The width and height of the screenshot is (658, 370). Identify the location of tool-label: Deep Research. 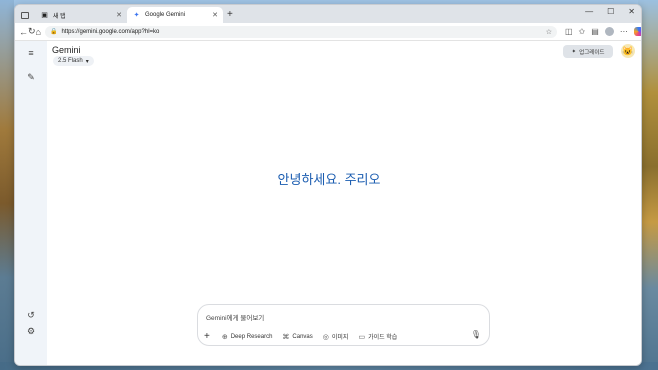
(251, 336).